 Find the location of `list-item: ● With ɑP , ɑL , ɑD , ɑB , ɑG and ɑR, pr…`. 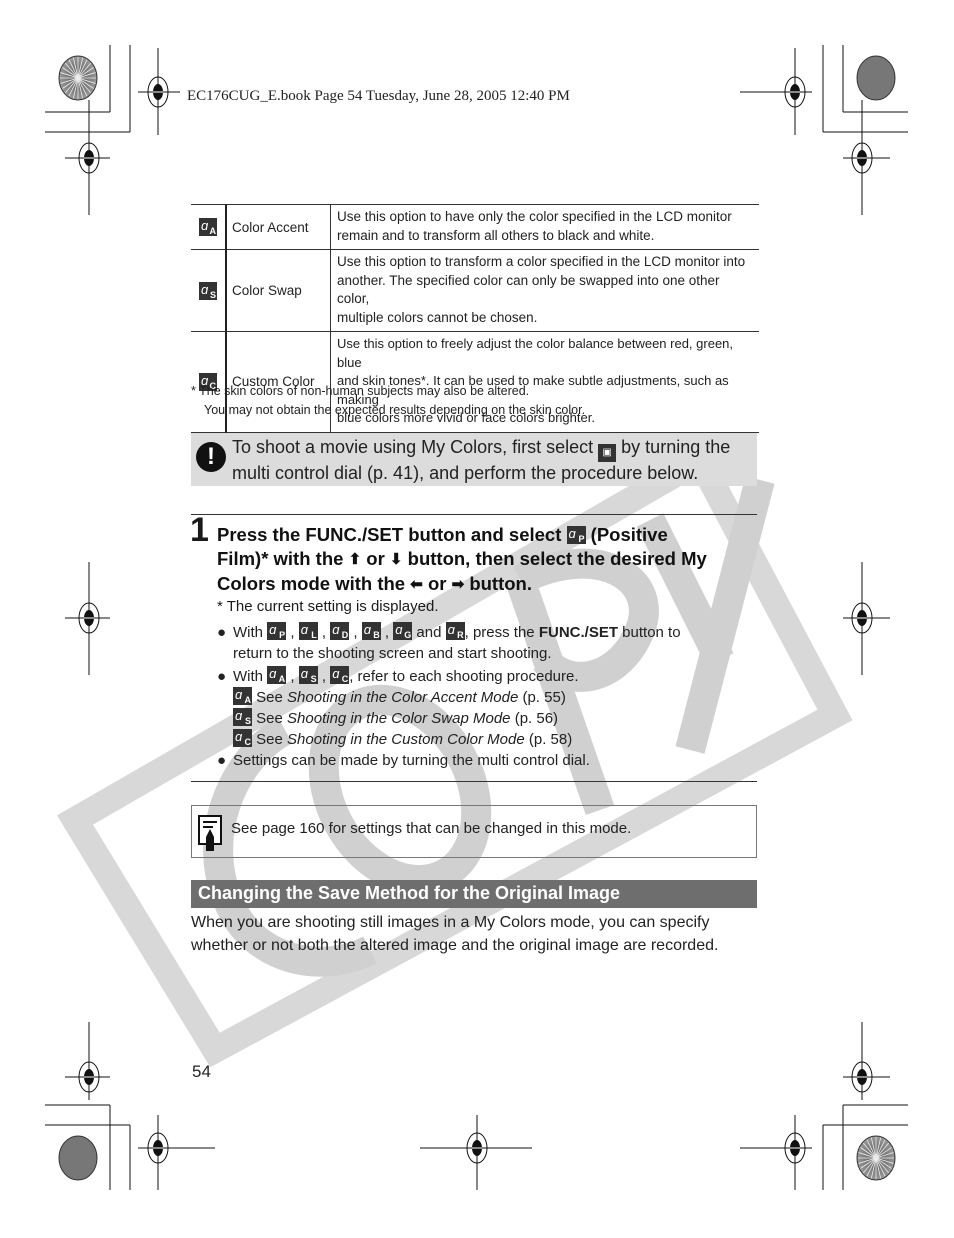

list-item: ● With ɑP , ɑL , ɑD , ɑB , ɑG and ɑR, pr… is located at coordinates (449, 642).